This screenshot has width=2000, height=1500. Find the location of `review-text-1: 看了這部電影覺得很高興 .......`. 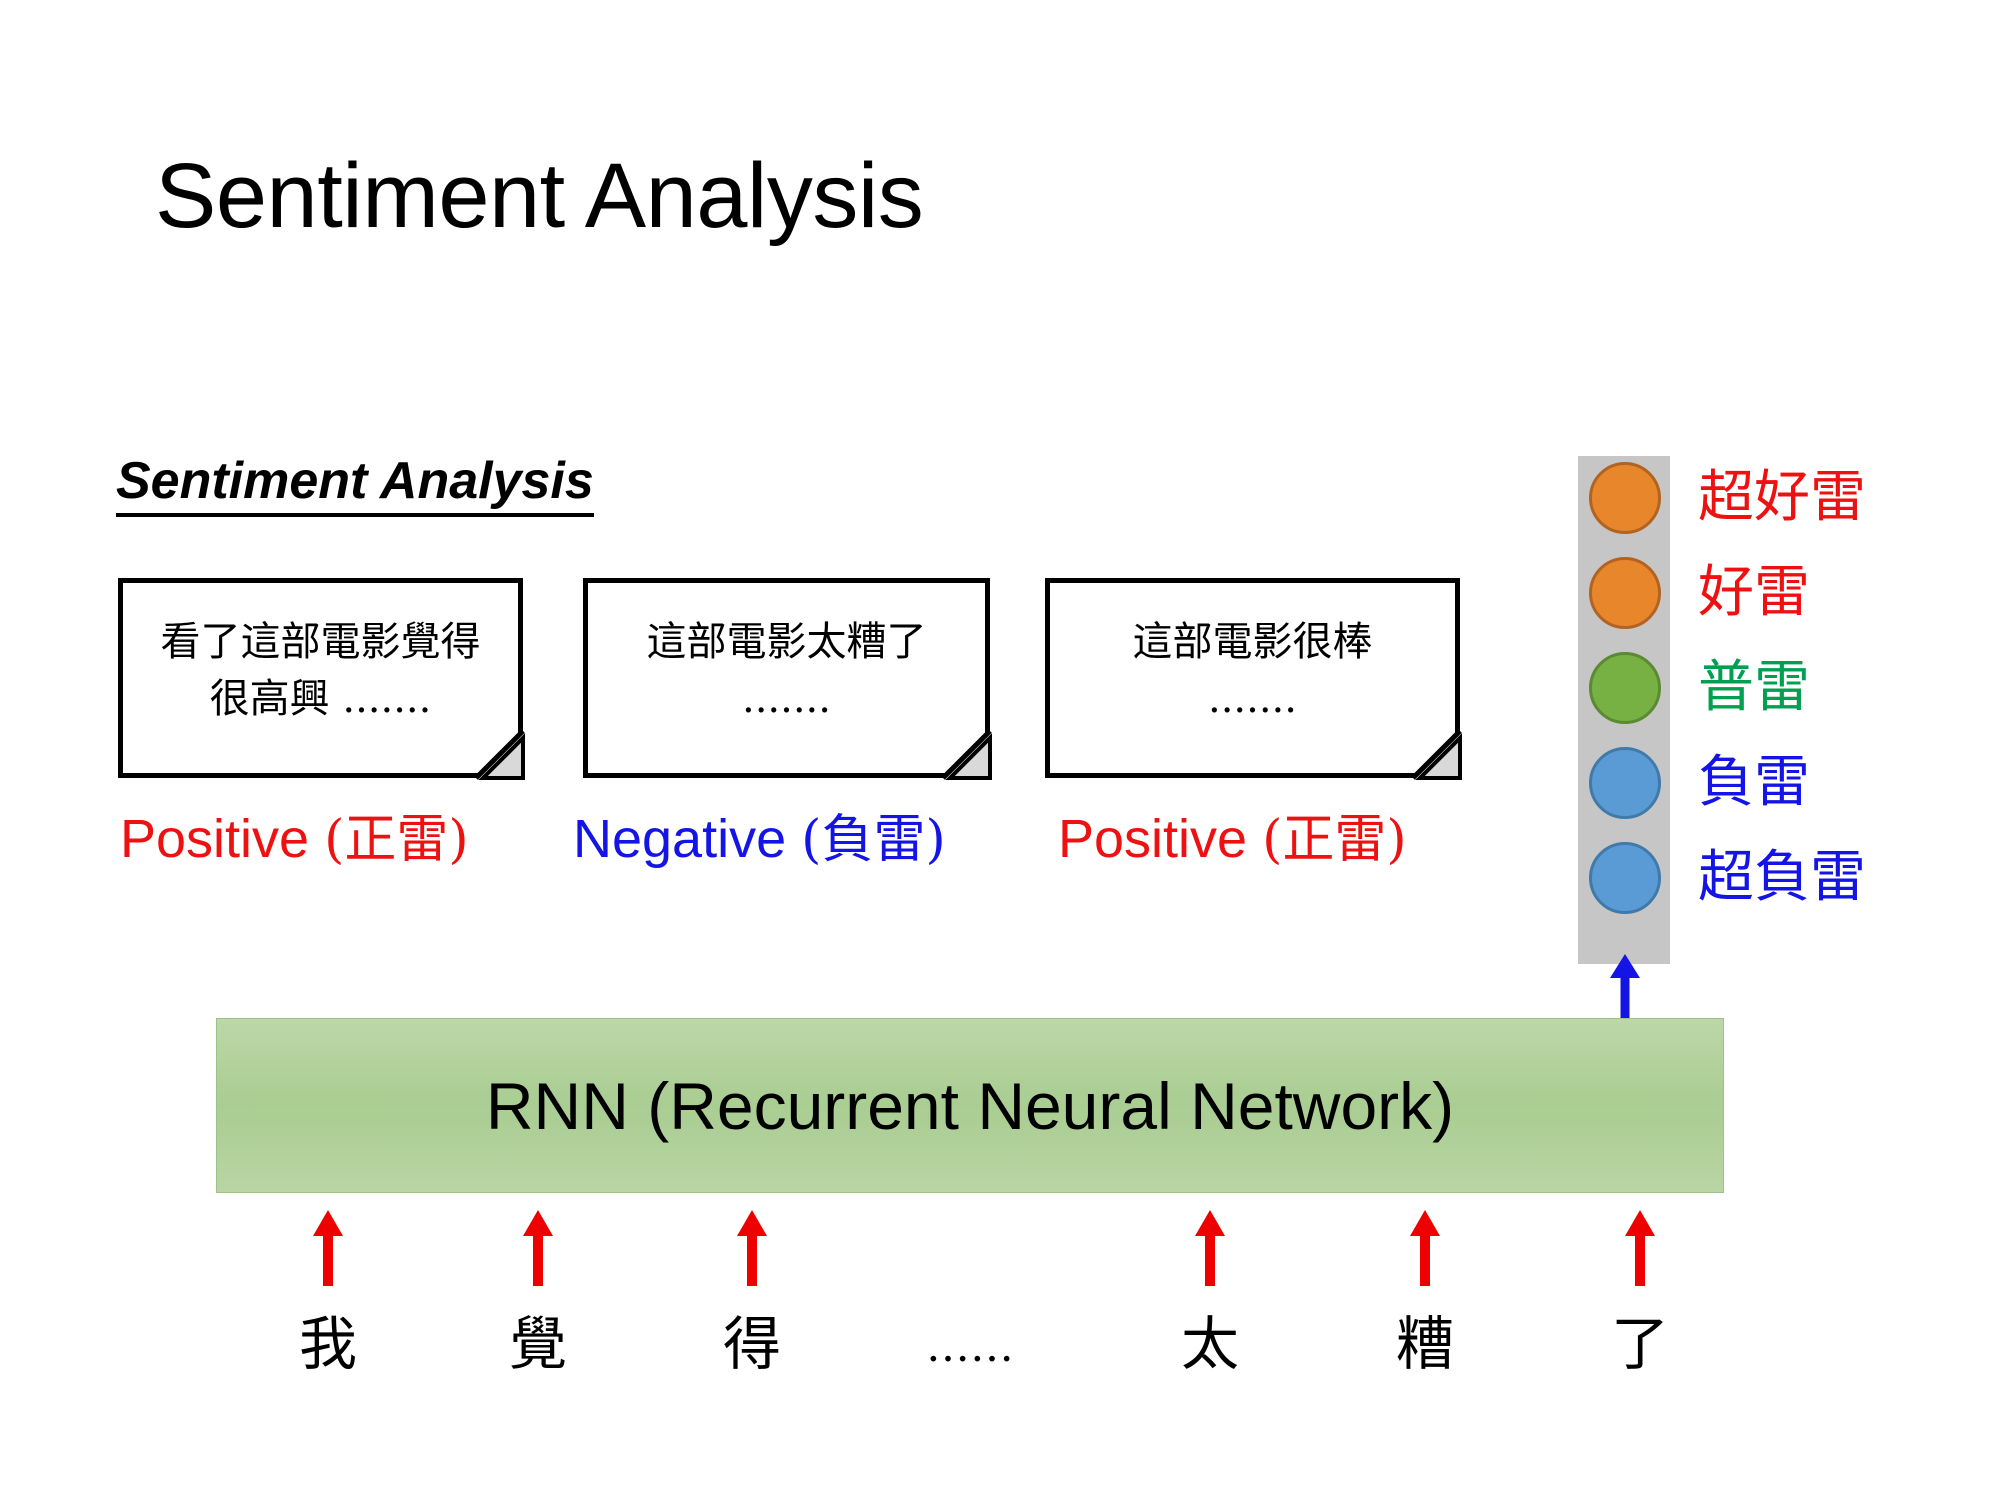

review-text-1: 看了這部電影覺得很高興 ....... is located at coordinates (320, 670).